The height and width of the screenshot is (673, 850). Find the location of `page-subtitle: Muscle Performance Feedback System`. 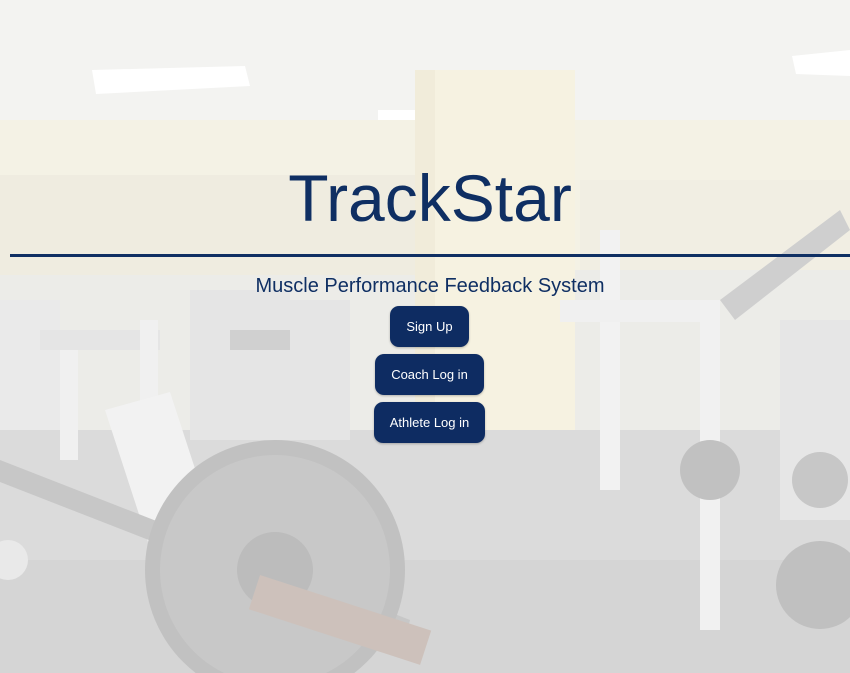

page-subtitle: Muscle Performance Feedback System is located at coordinates (430, 286).